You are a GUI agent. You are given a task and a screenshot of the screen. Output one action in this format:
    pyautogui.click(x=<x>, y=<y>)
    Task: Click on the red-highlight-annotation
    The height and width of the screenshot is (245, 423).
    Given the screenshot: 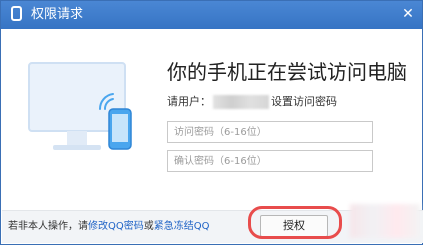 What is the action you would take?
    pyautogui.click(x=295, y=222)
    